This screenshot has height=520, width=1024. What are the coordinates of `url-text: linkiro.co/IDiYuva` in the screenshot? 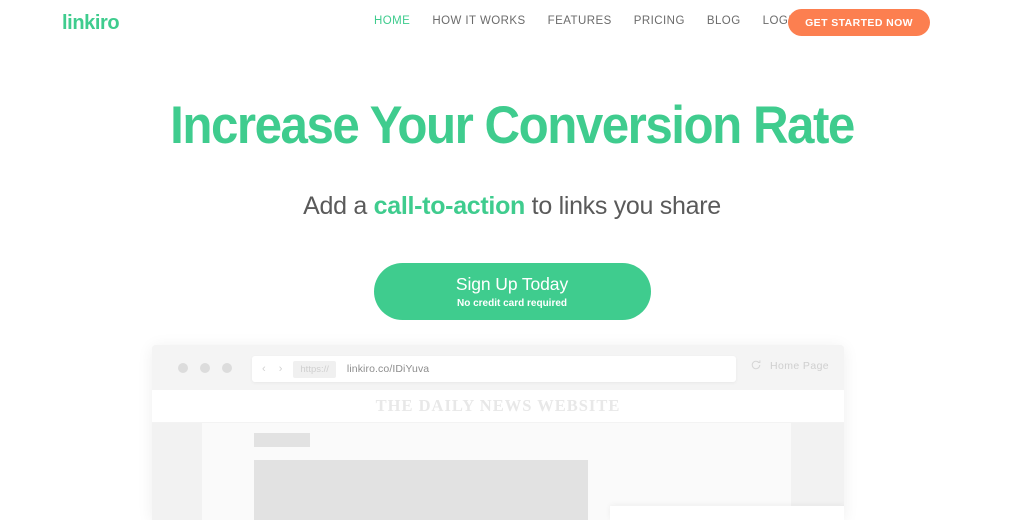 It's located at (388, 369).